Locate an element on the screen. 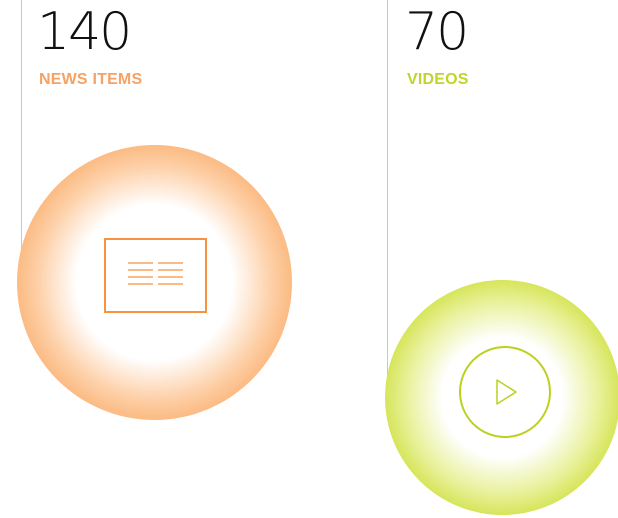 This screenshot has width=618, height=518. news-items-label: NEWS ITEMS is located at coordinates (91, 79).